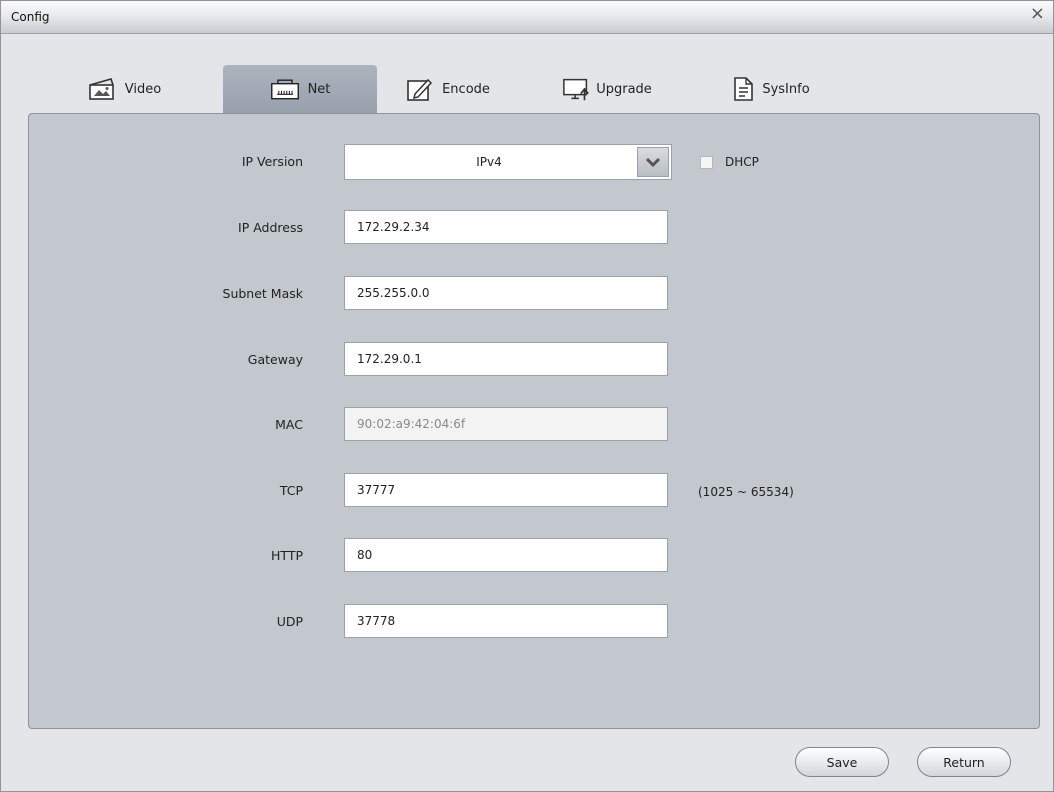 The width and height of the screenshot is (1054, 792). What do you see at coordinates (287, 555) in the screenshot?
I see `http-label: HTTP` at bounding box center [287, 555].